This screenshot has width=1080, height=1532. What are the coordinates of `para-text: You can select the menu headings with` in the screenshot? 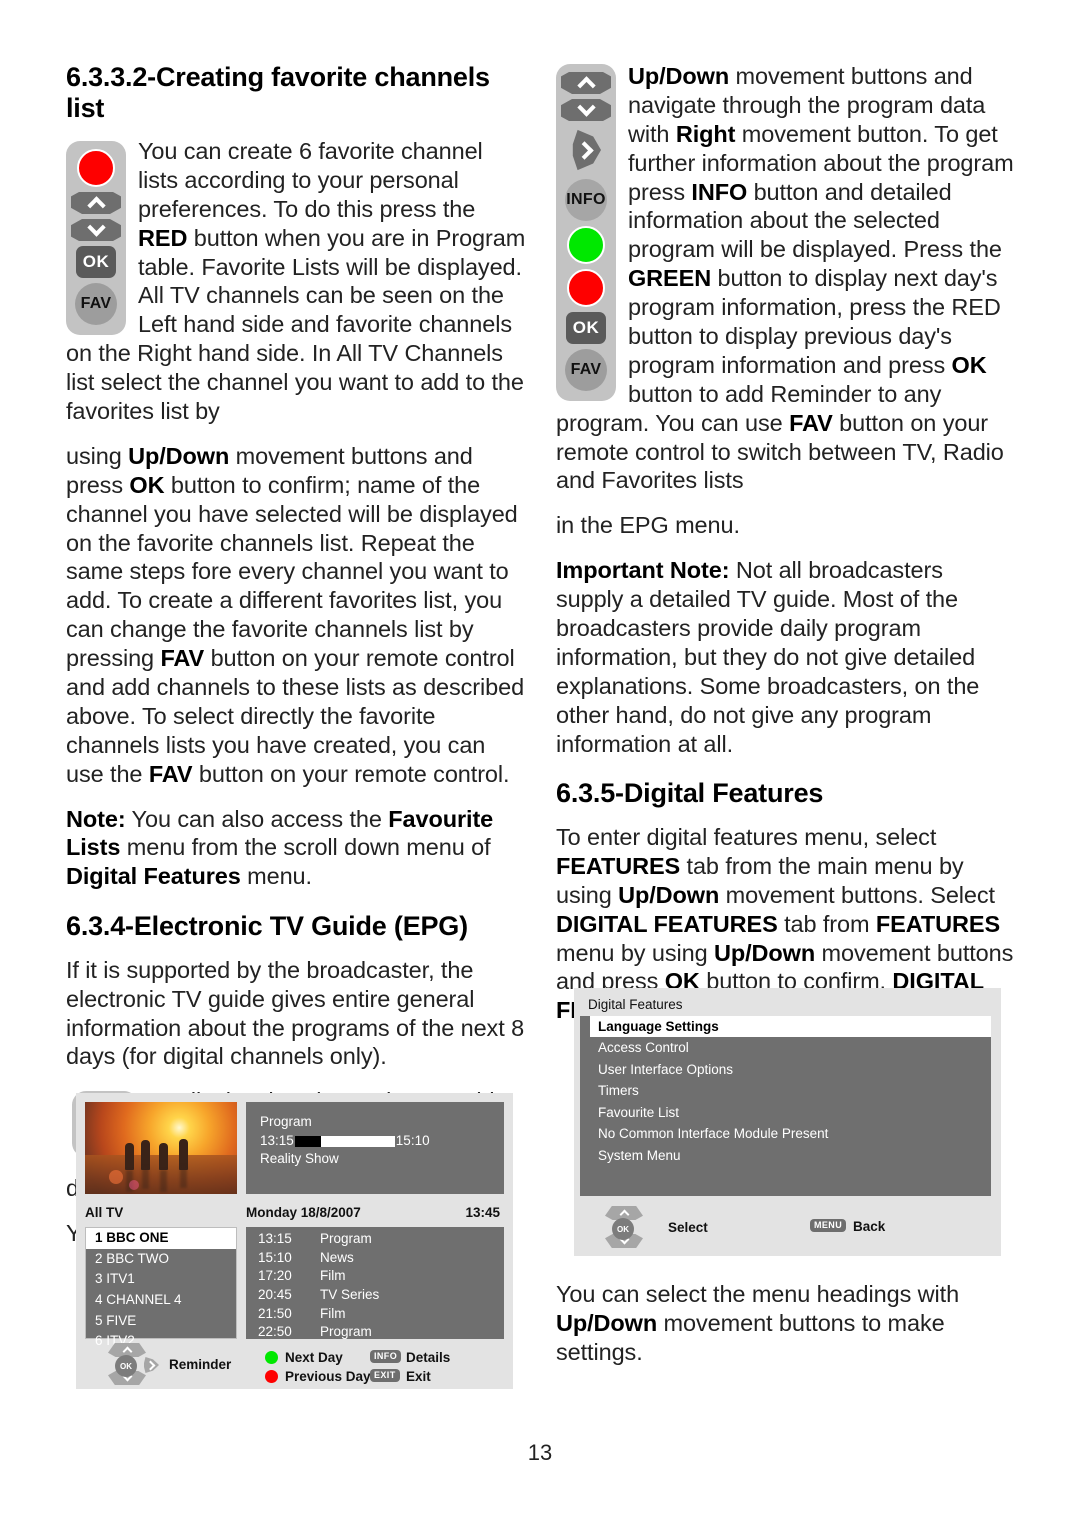 It's located at (758, 1294).